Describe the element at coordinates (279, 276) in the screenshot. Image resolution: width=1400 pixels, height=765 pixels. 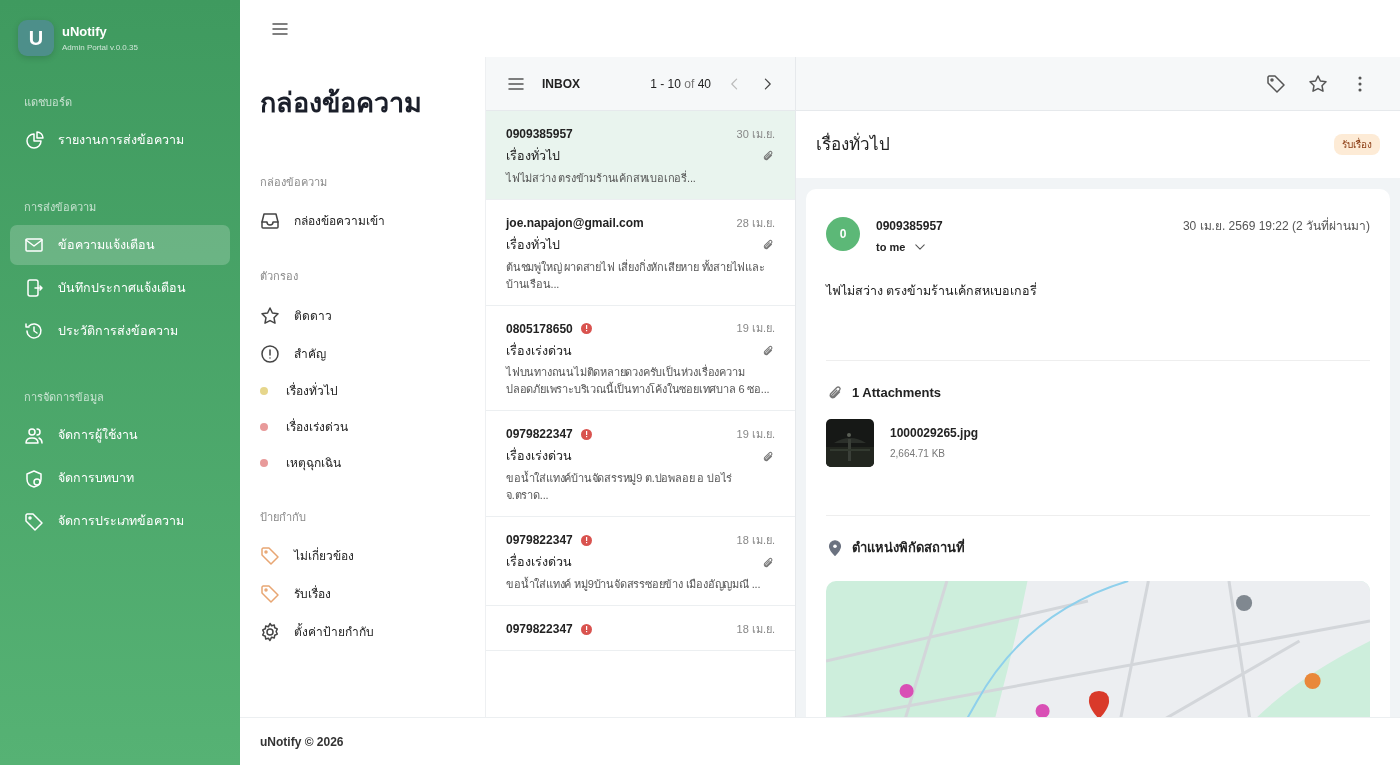
I see `group-title: ตัวกรอง` at that location.